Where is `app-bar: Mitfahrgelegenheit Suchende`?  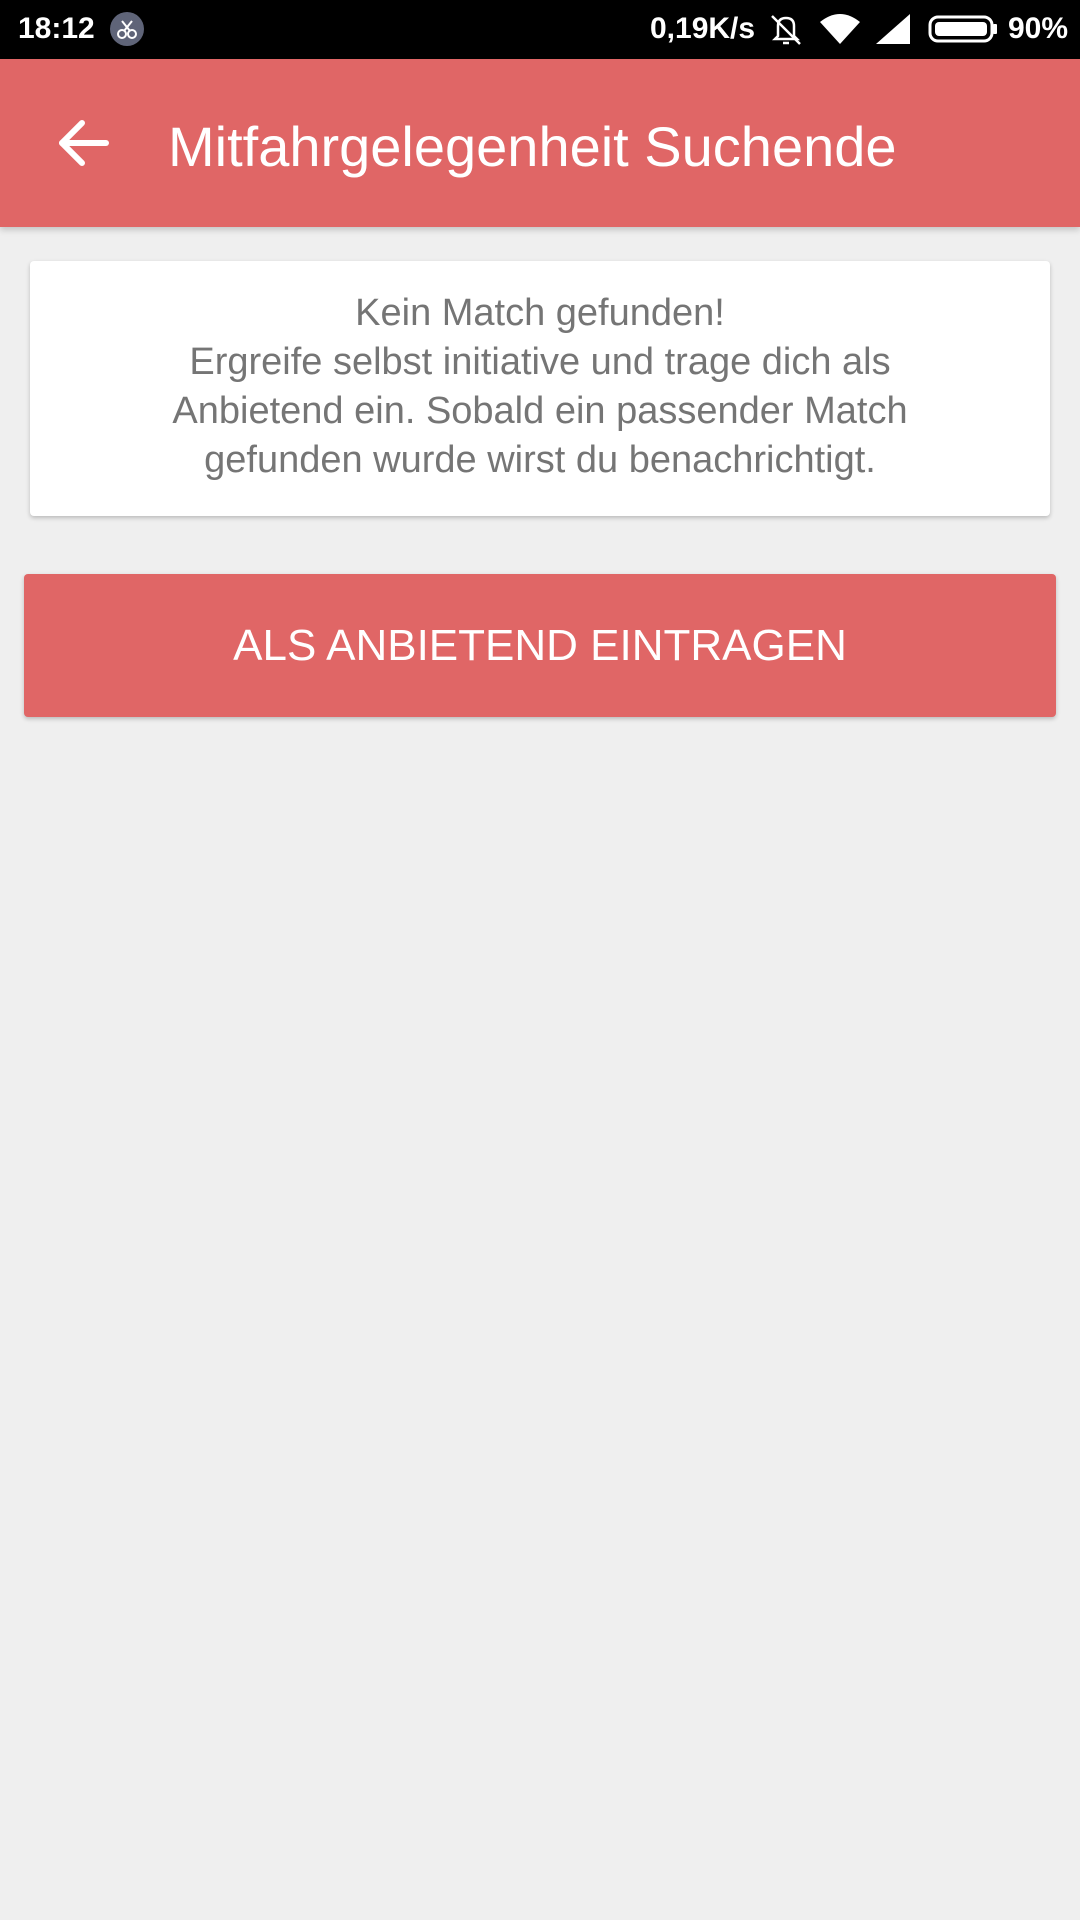
app-bar: Mitfahrgelegenheit Suchende is located at coordinates (540, 143).